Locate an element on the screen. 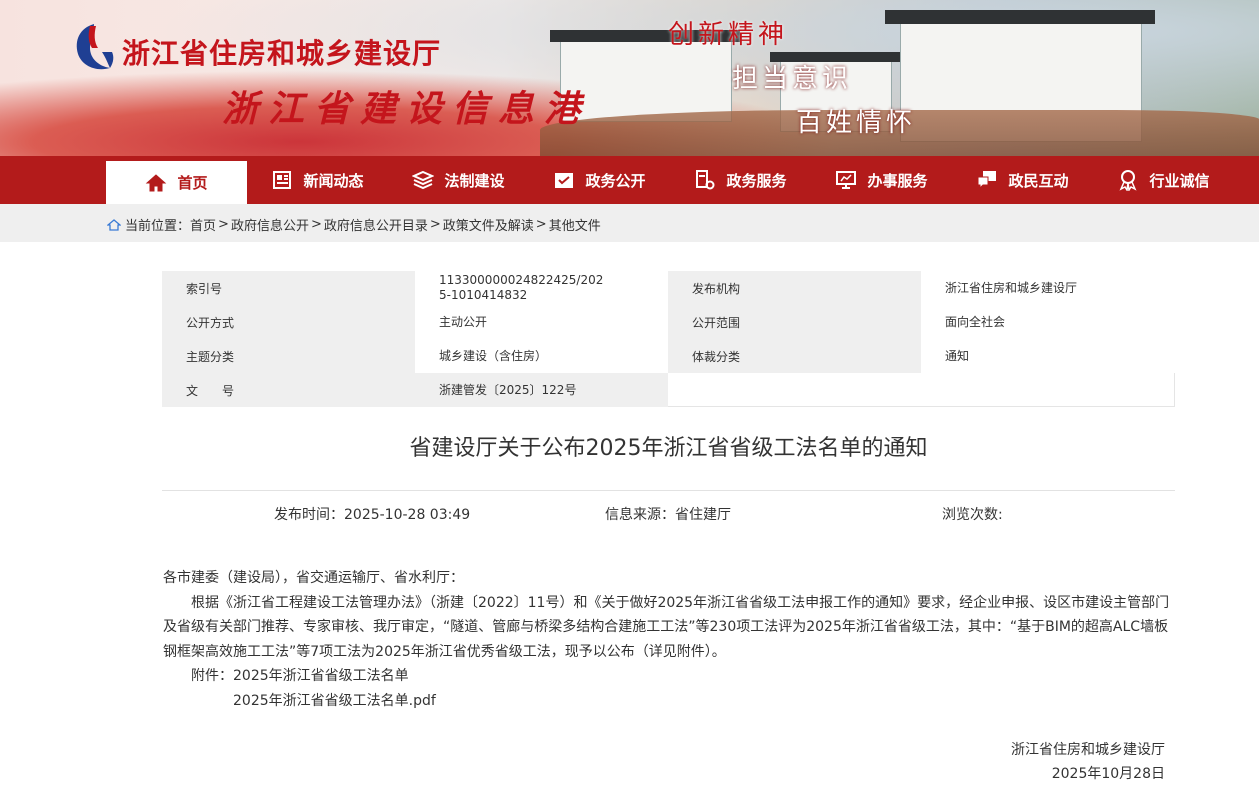 The width and height of the screenshot is (1259, 796). nav-item-label: 法制建设 is located at coordinates (474, 180).